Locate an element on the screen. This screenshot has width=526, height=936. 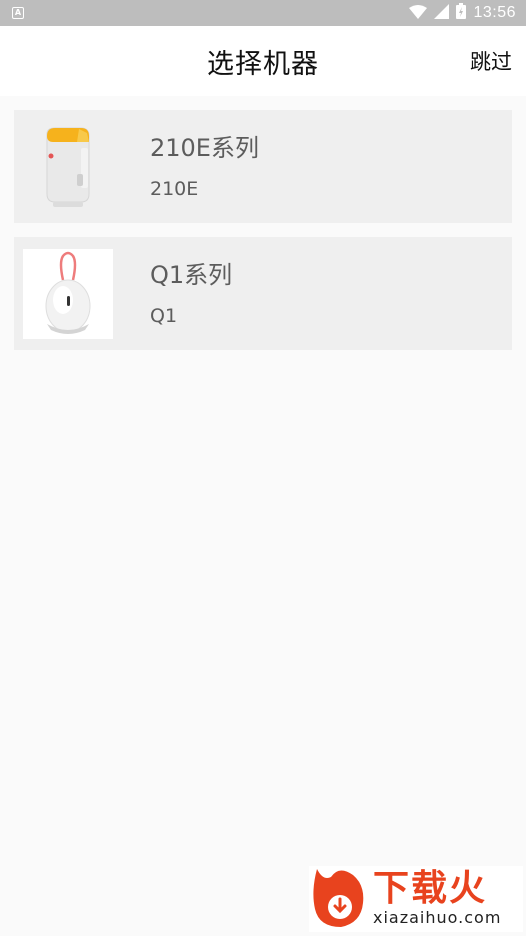
egg-printer-q1-image is located at coordinates (68, 293).